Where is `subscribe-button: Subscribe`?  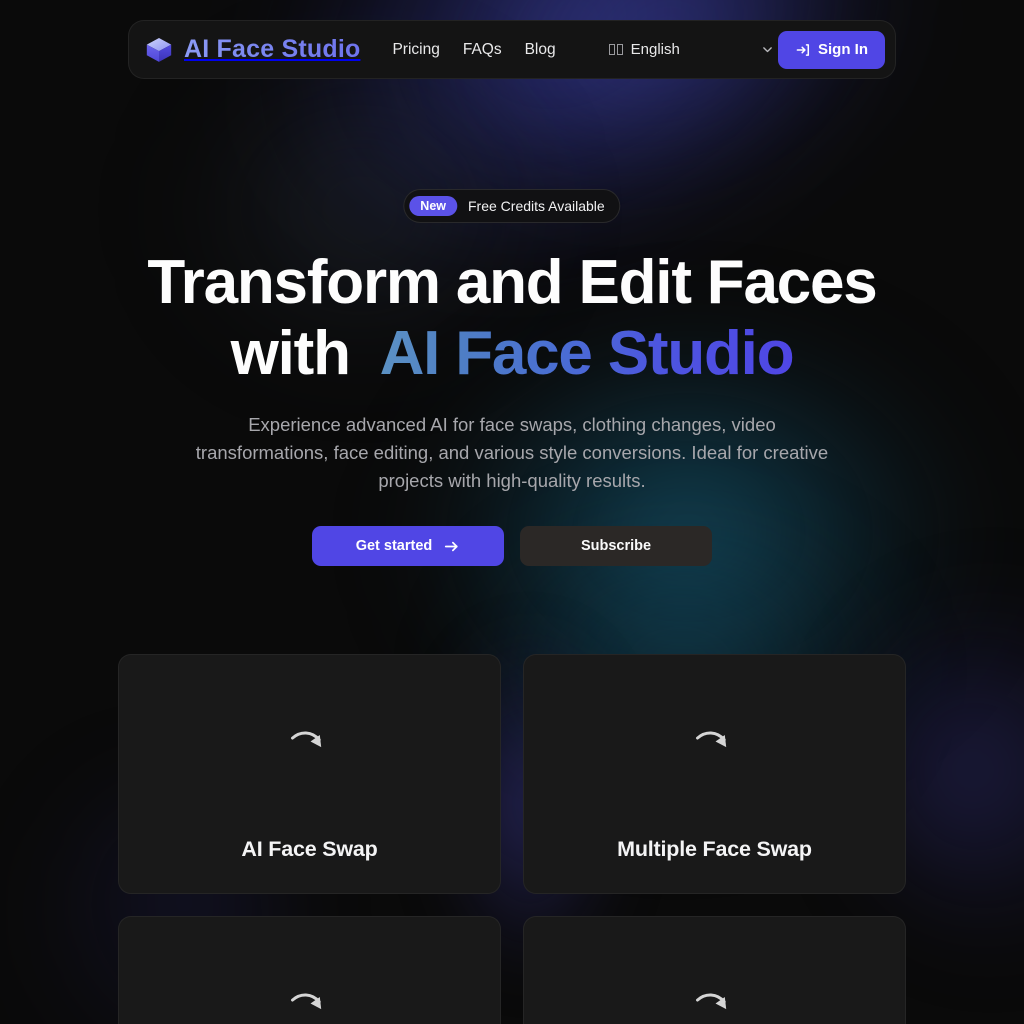 subscribe-button: Subscribe is located at coordinates (616, 546).